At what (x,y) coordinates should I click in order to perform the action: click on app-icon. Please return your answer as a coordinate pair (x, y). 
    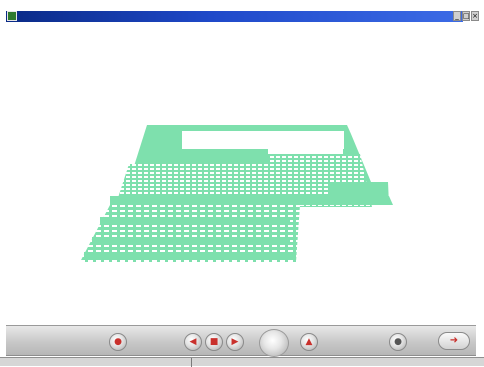
    Looking at the image, I should click on (12, 16).